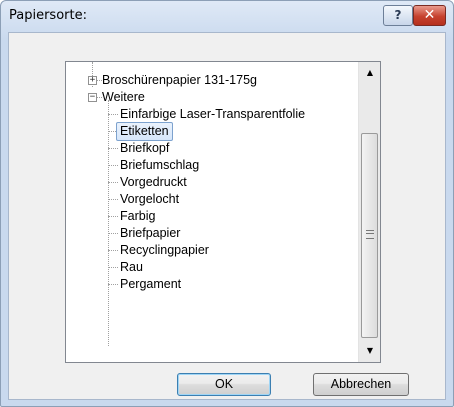  I want to click on dialog-title: Papiersorte:, so click(48, 15).